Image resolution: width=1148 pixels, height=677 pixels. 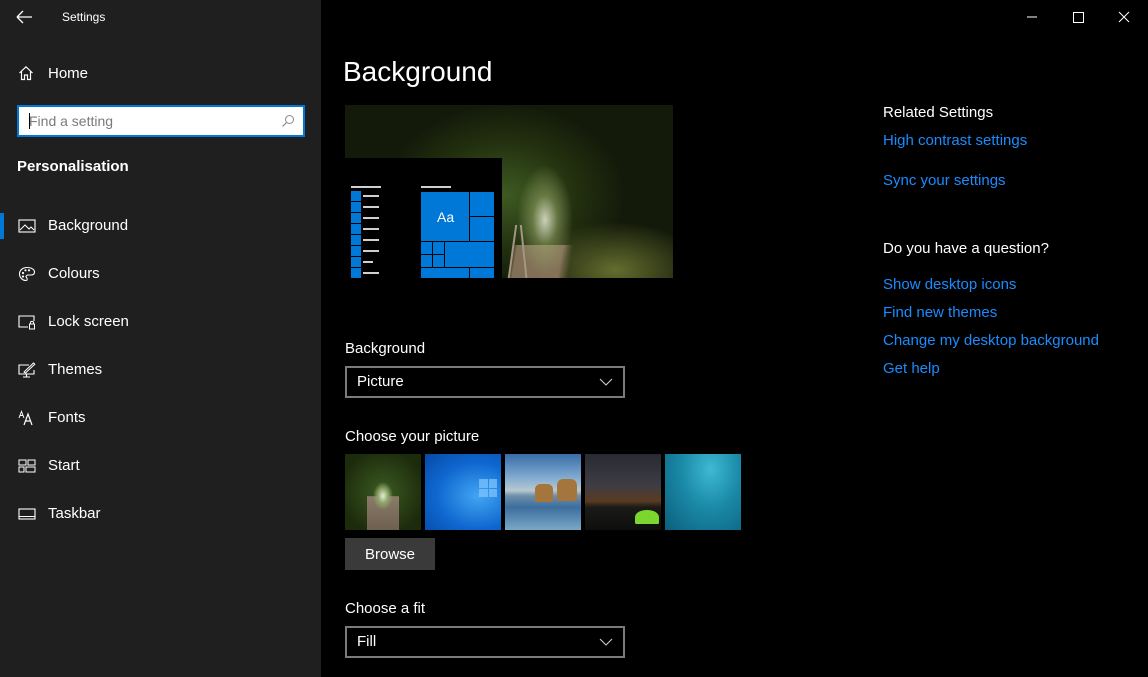 I want to click on sidebar-item-label: Lock screen, so click(x=88, y=321).